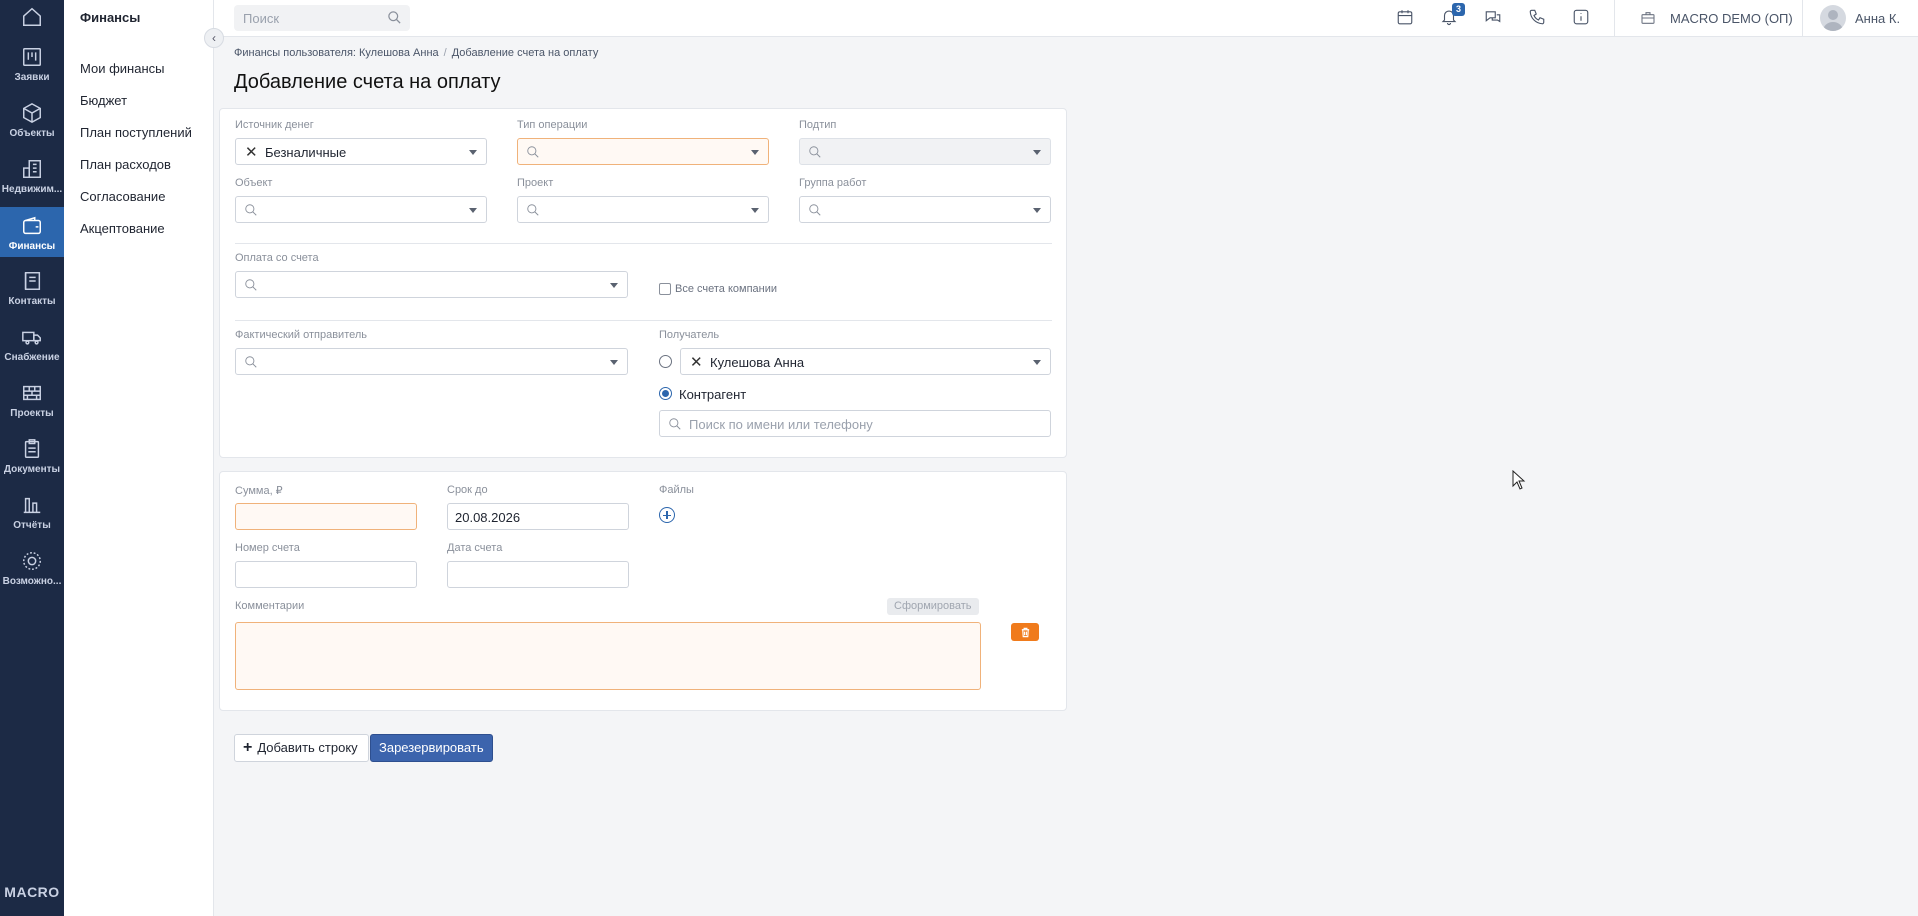 Image resolution: width=1918 pixels, height=916 pixels. I want to click on trash-icon, so click(1025, 632).